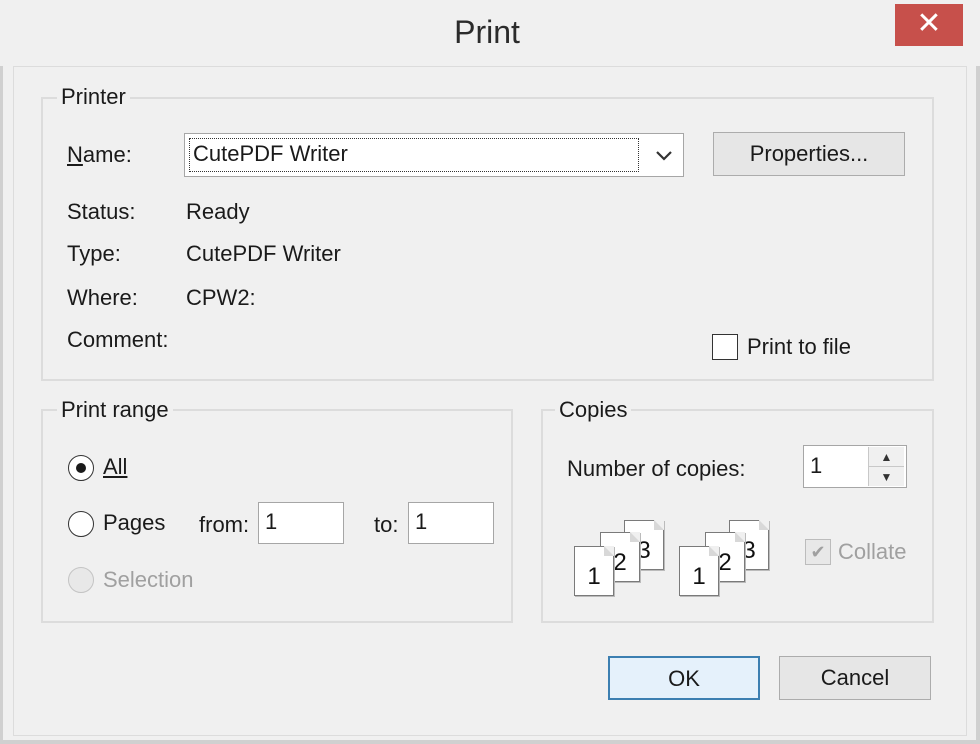 The width and height of the screenshot is (980, 744). What do you see at coordinates (115, 410) in the screenshot?
I see `print-range-legend: Print range` at bounding box center [115, 410].